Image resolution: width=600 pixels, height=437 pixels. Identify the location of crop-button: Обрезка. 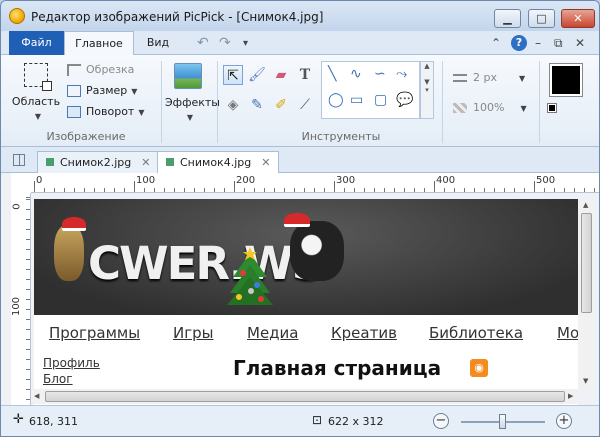
(100, 69).